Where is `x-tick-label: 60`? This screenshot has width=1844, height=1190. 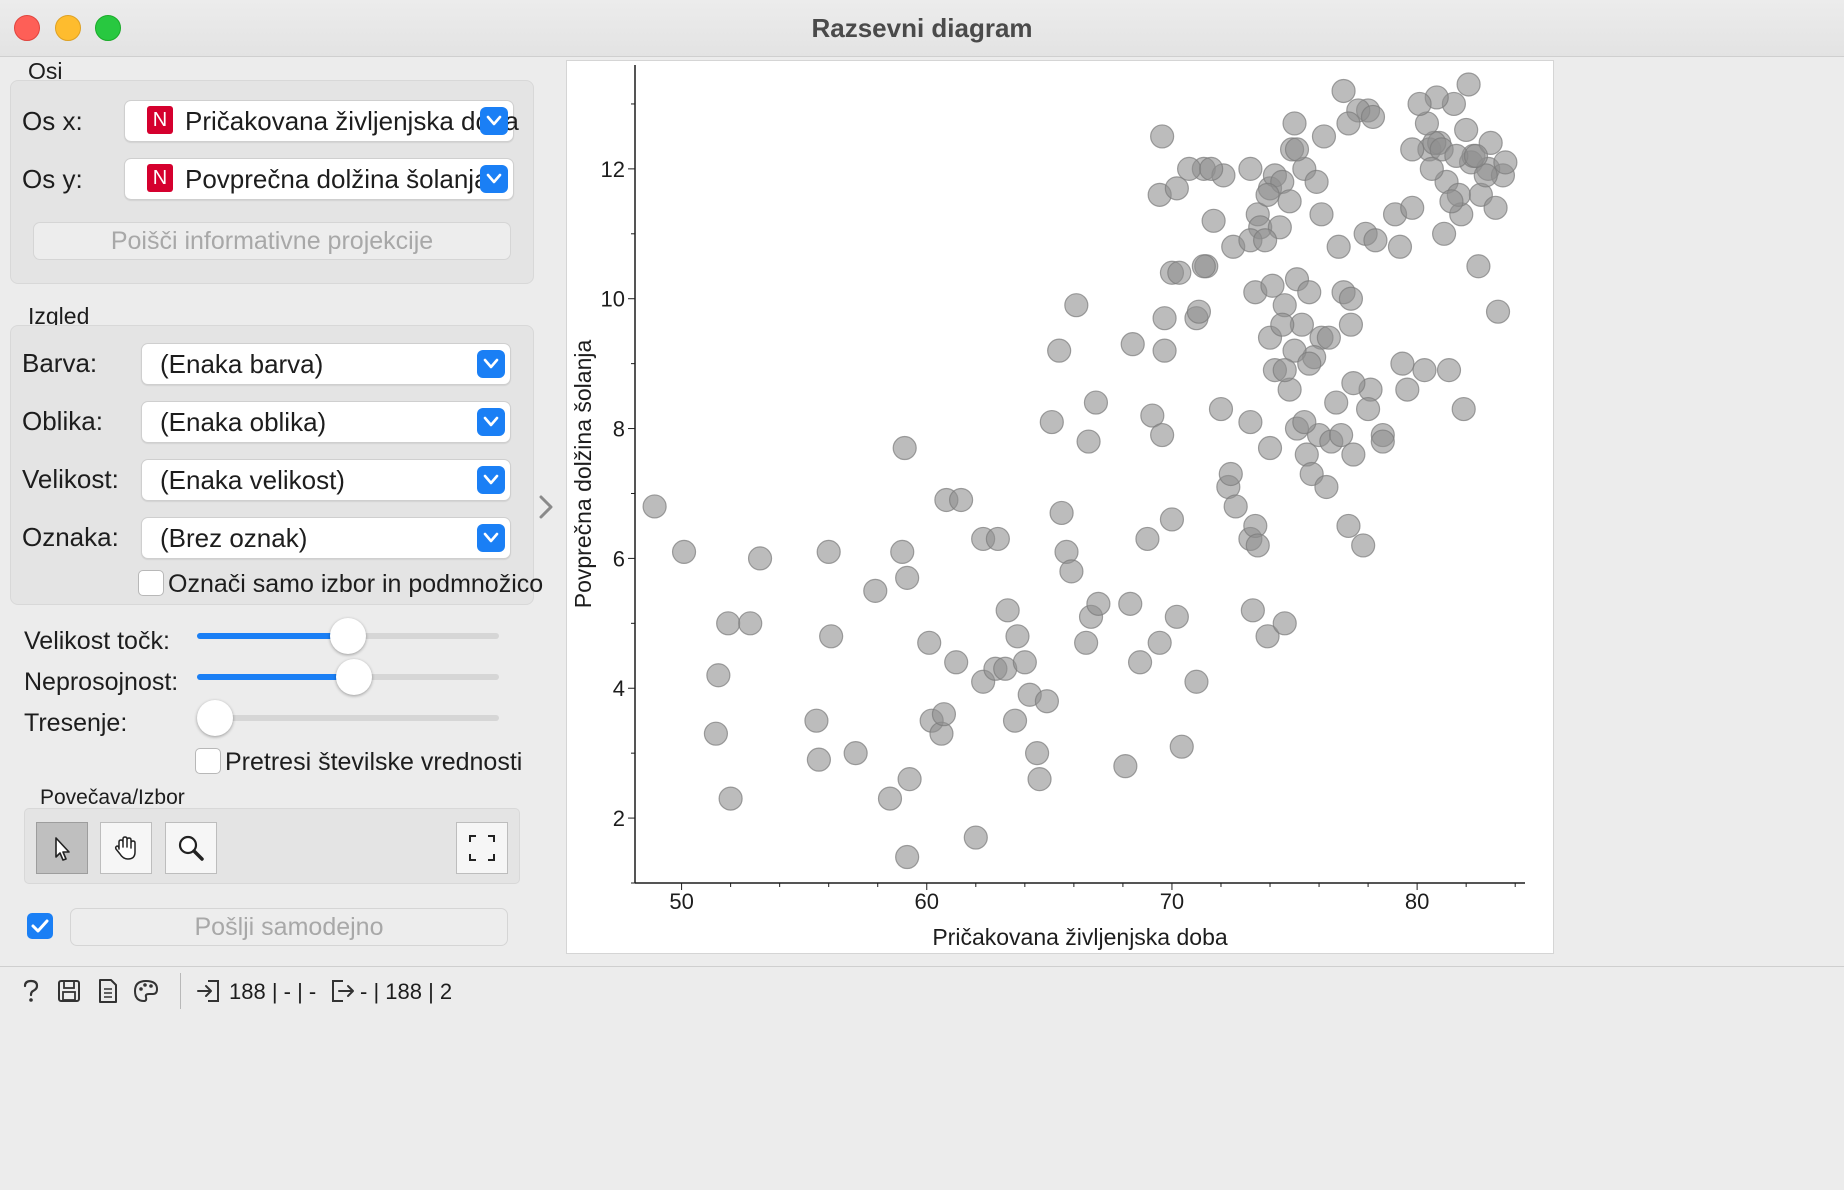 x-tick-label: 60 is located at coordinates (927, 901).